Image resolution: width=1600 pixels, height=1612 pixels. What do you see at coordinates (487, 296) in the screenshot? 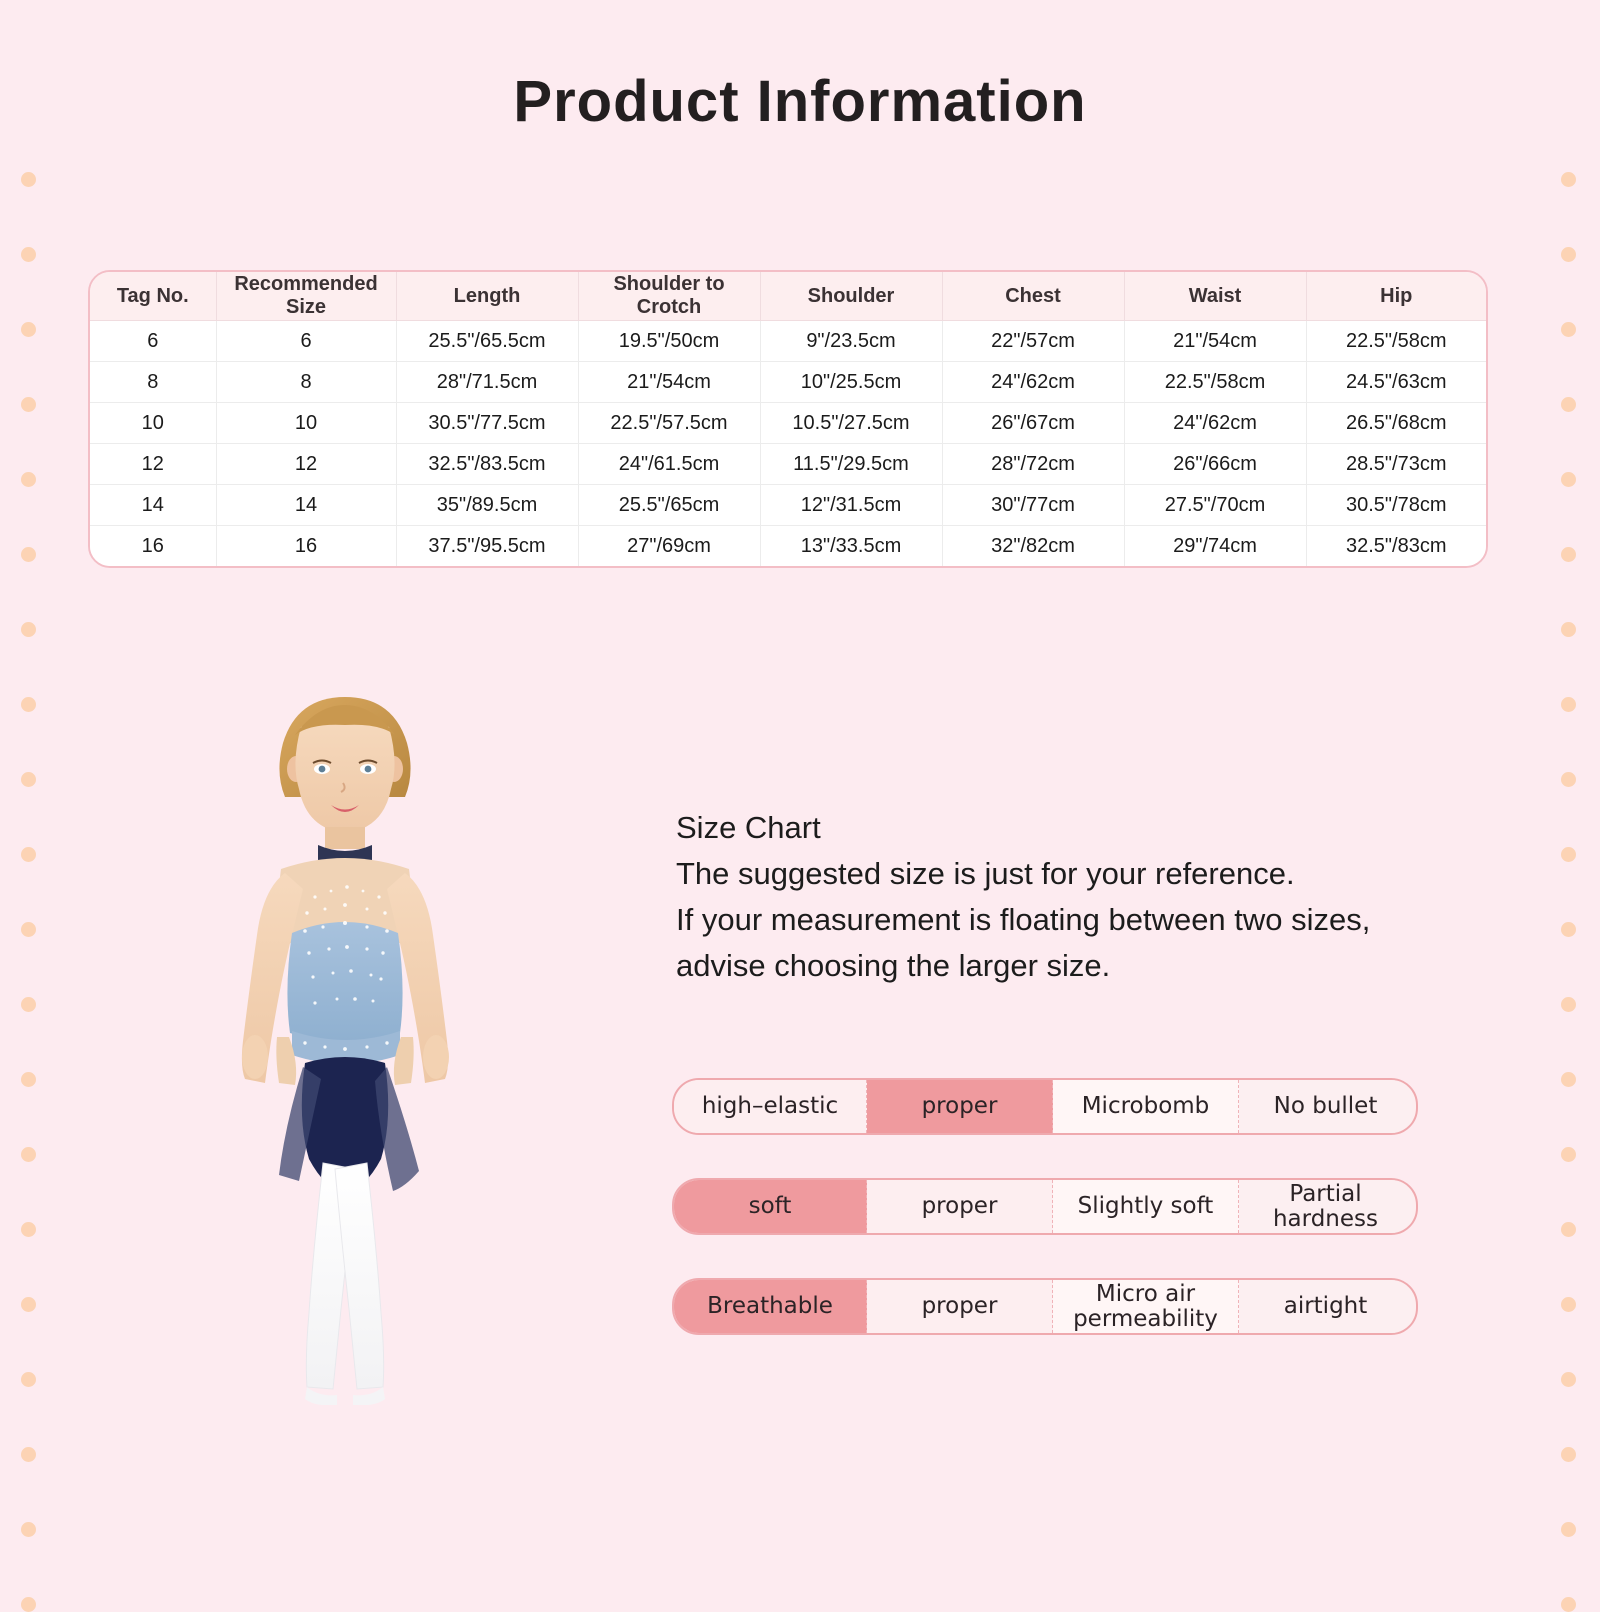
I see `table-column-header: Length` at bounding box center [487, 296].